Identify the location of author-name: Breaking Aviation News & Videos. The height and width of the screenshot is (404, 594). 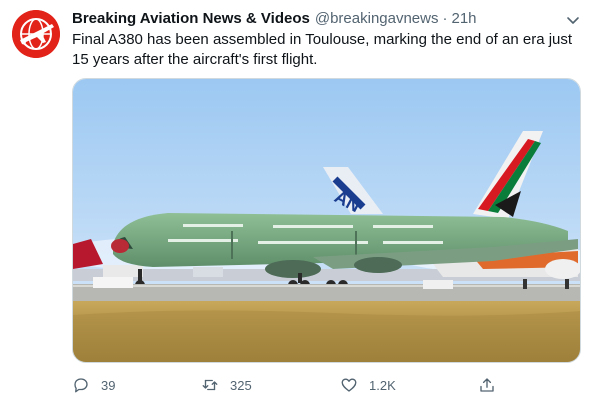
(191, 18).